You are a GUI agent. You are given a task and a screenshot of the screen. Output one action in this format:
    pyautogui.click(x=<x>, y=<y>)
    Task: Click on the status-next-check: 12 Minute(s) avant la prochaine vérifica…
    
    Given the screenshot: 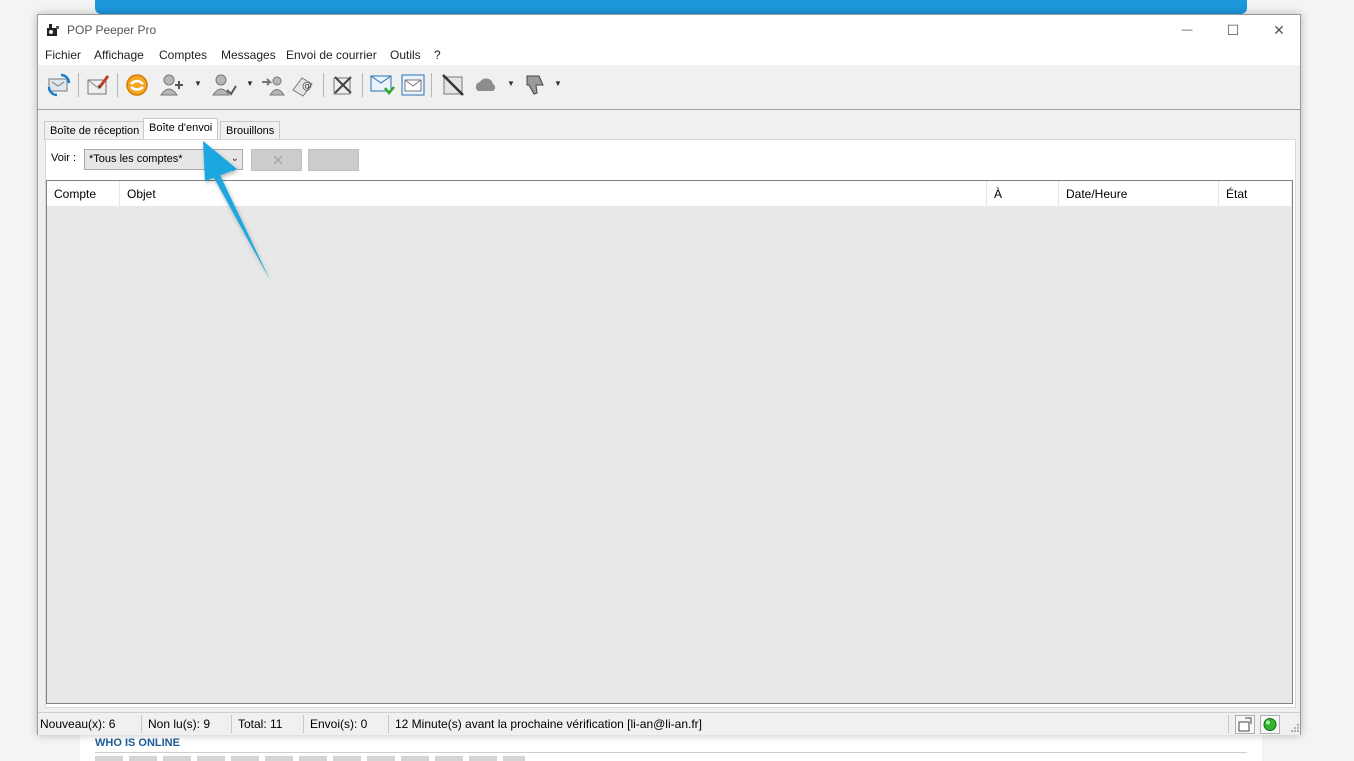 What is the action you would take?
    pyautogui.click(x=548, y=724)
    